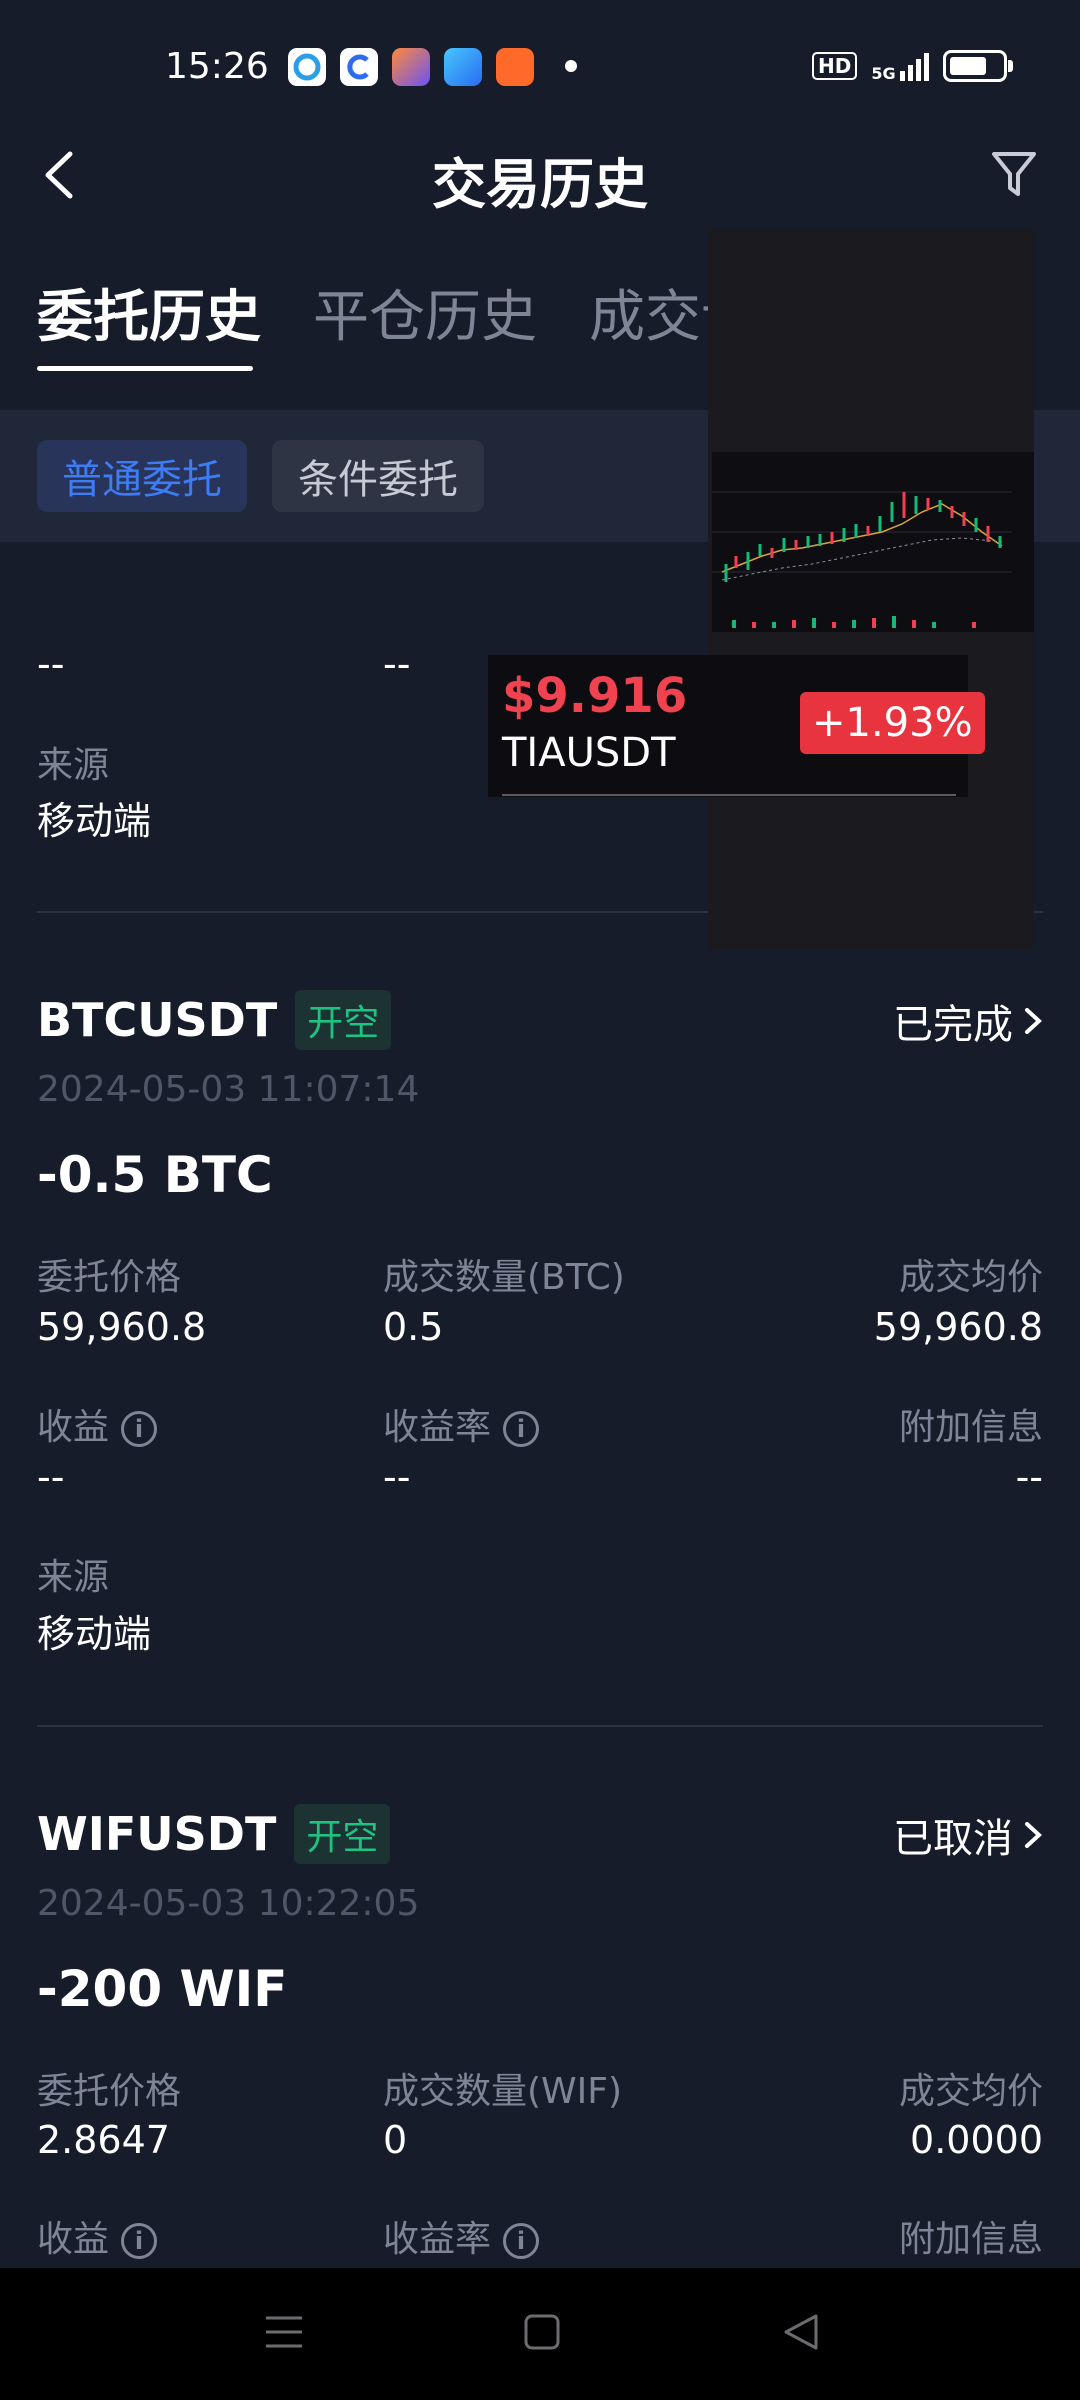 This screenshot has height=2400, width=1080. I want to click on order-status-link: 已取消, so click(968, 1835).